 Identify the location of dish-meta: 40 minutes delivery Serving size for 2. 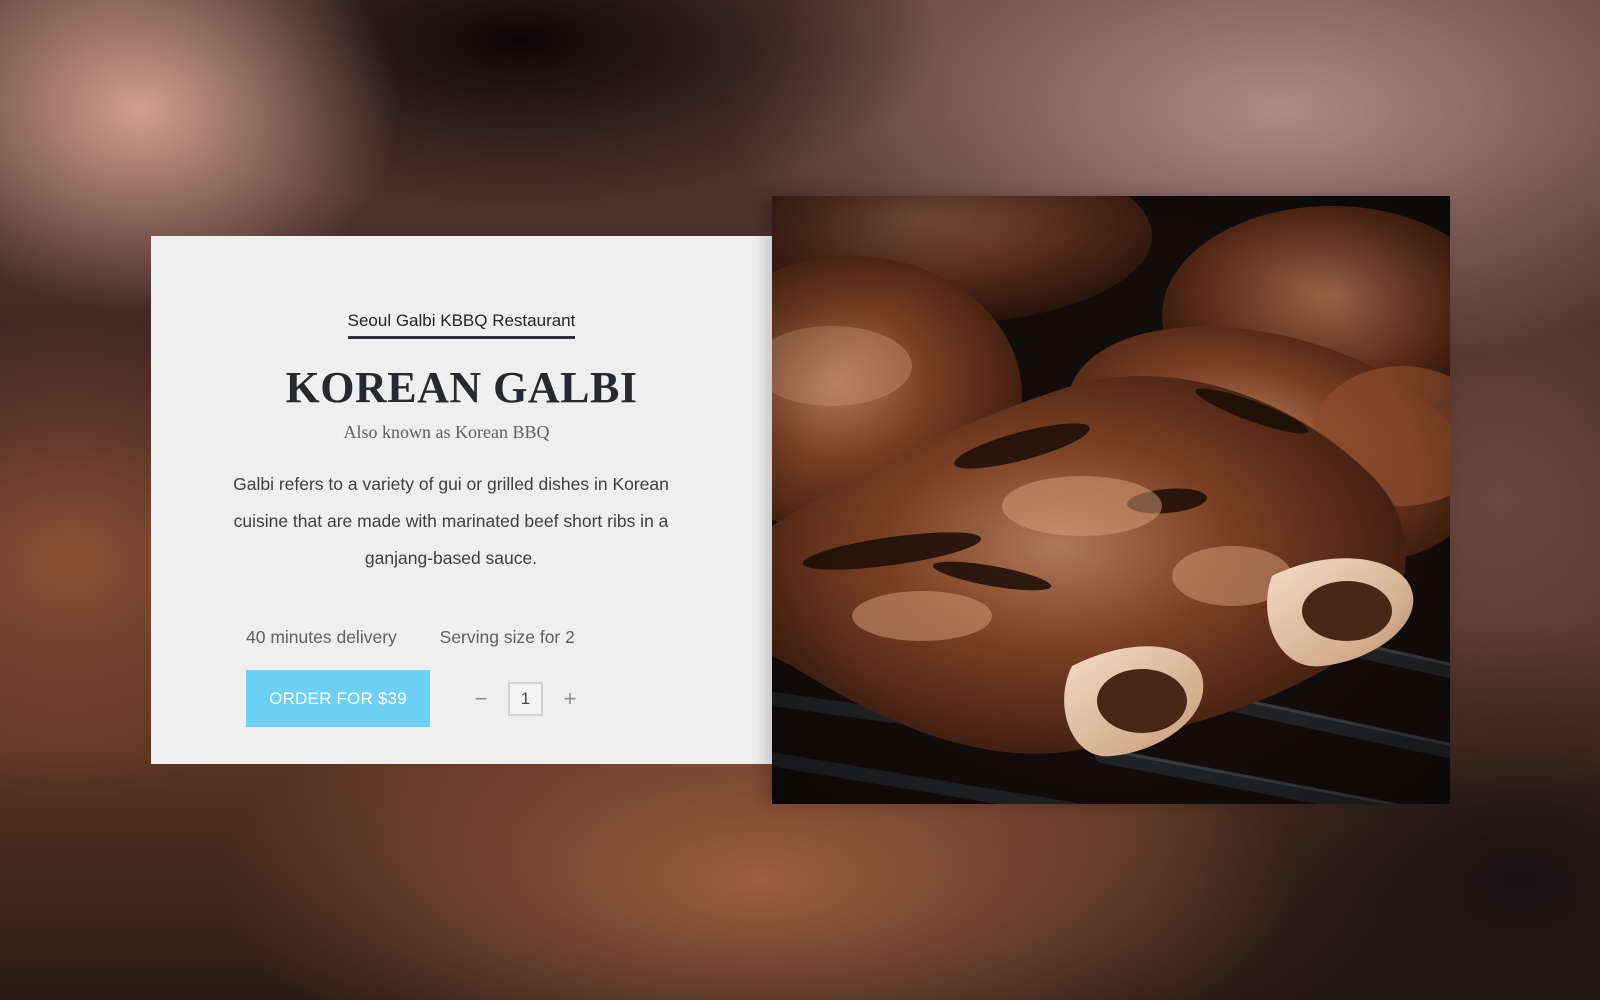
(410, 637).